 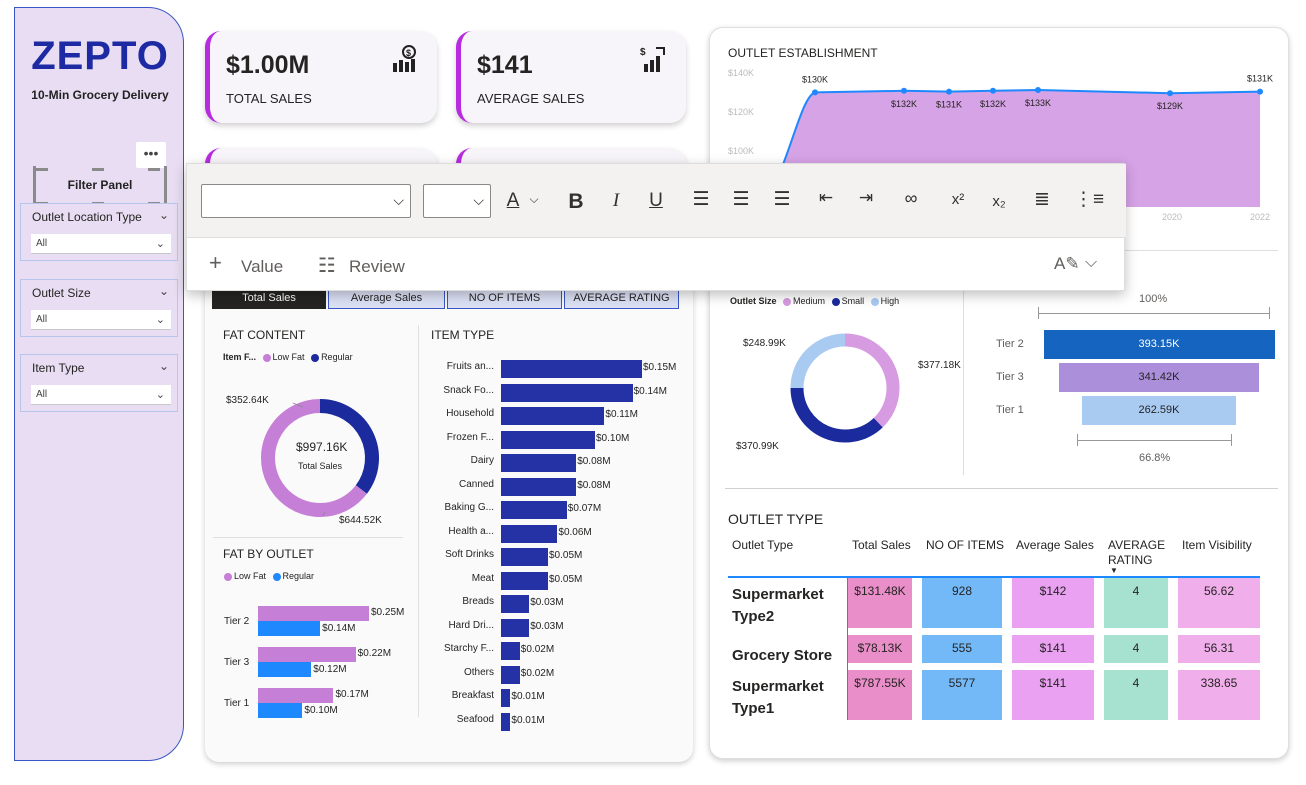 What do you see at coordinates (753, 301) in the screenshot?
I see `legend-title: Outlet Size` at bounding box center [753, 301].